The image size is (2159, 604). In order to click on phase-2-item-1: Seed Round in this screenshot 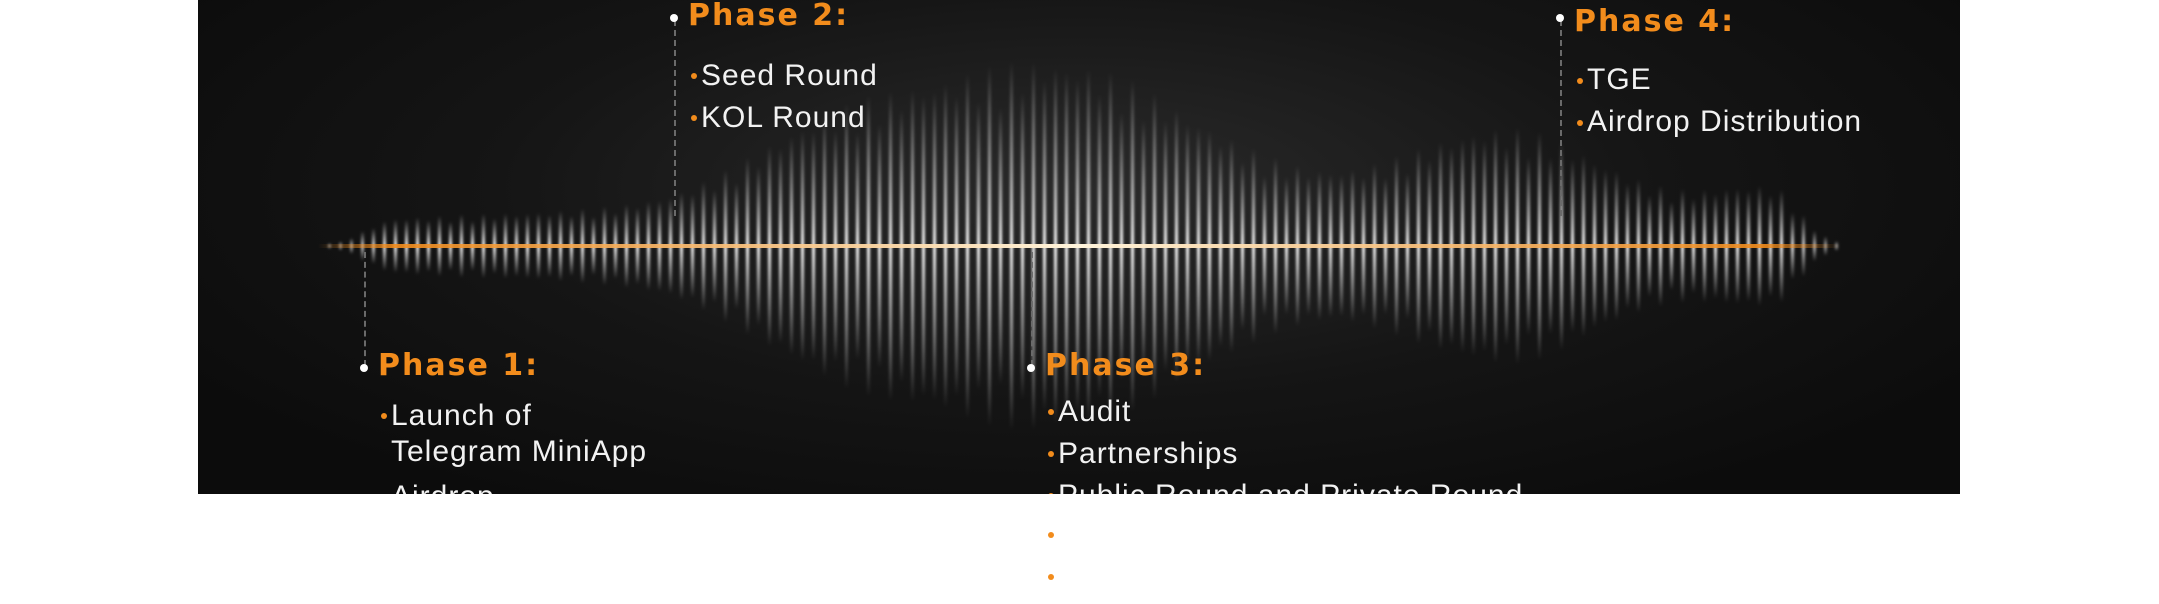, I will do `click(789, 75)`.